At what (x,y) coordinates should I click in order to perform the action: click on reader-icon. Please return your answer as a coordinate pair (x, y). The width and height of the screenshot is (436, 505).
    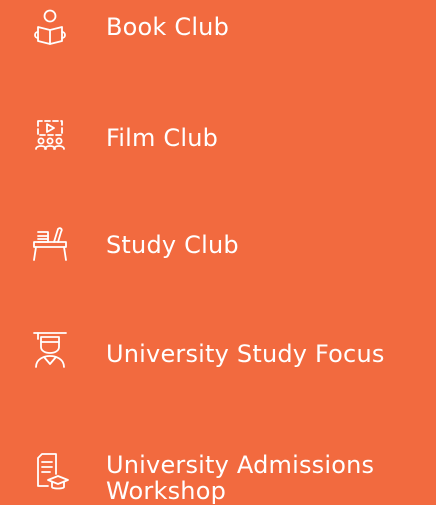
    Looking at the image, I should click on (50, 28).